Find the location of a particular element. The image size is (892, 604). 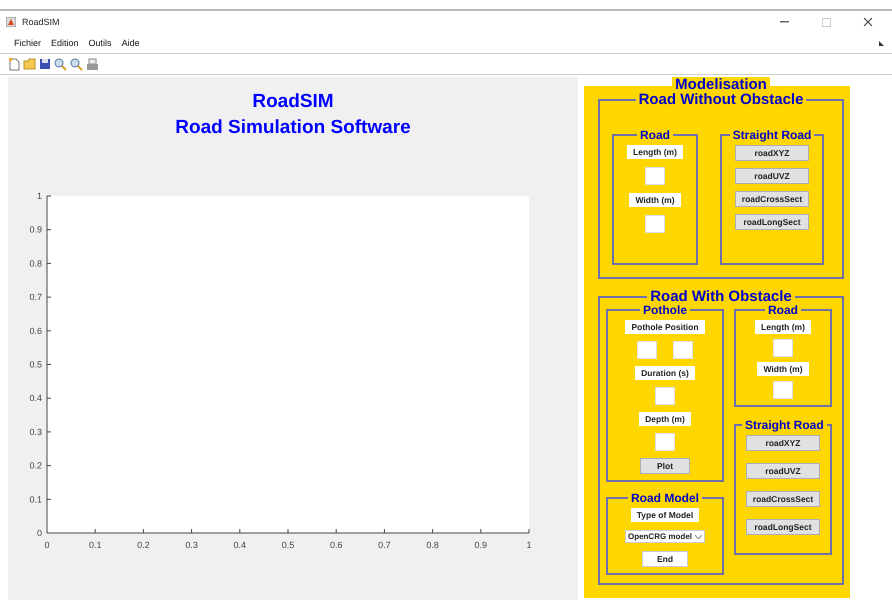

field-label: Depth (m) is located at coordinates (665, 419).